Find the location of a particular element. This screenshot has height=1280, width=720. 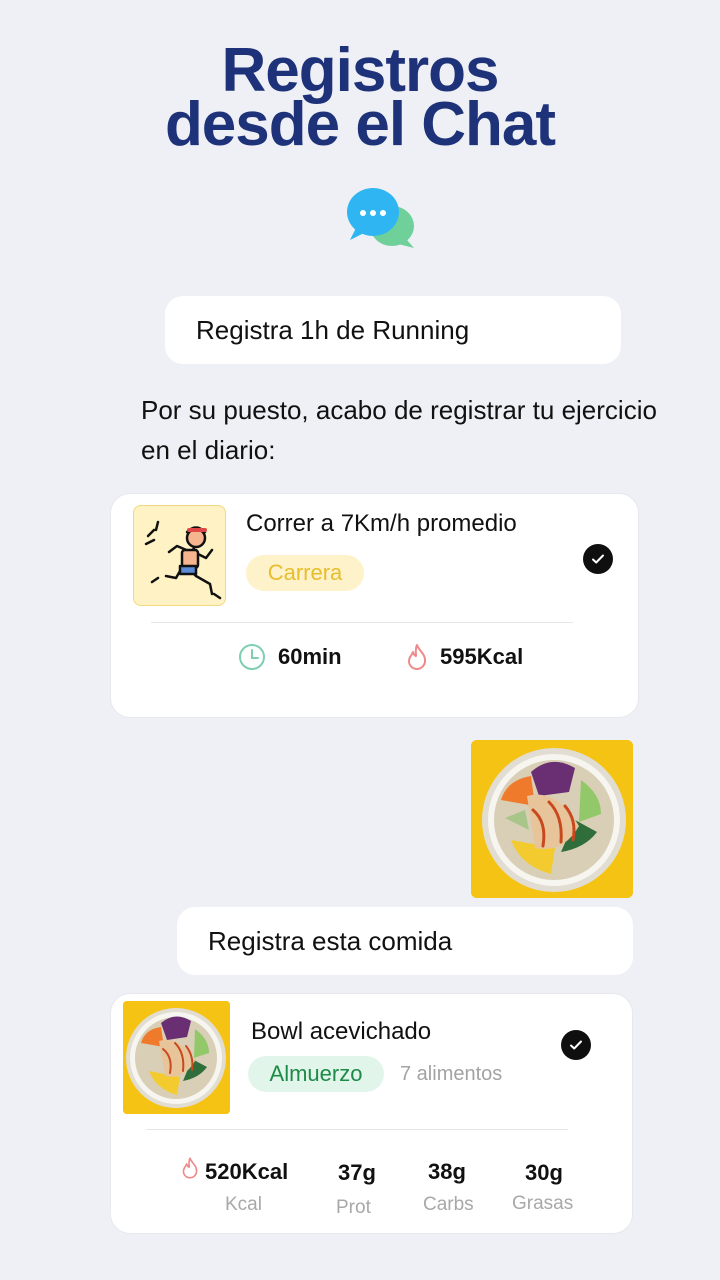

calories-value: 595Kcal is located at coordinates (482, 656).